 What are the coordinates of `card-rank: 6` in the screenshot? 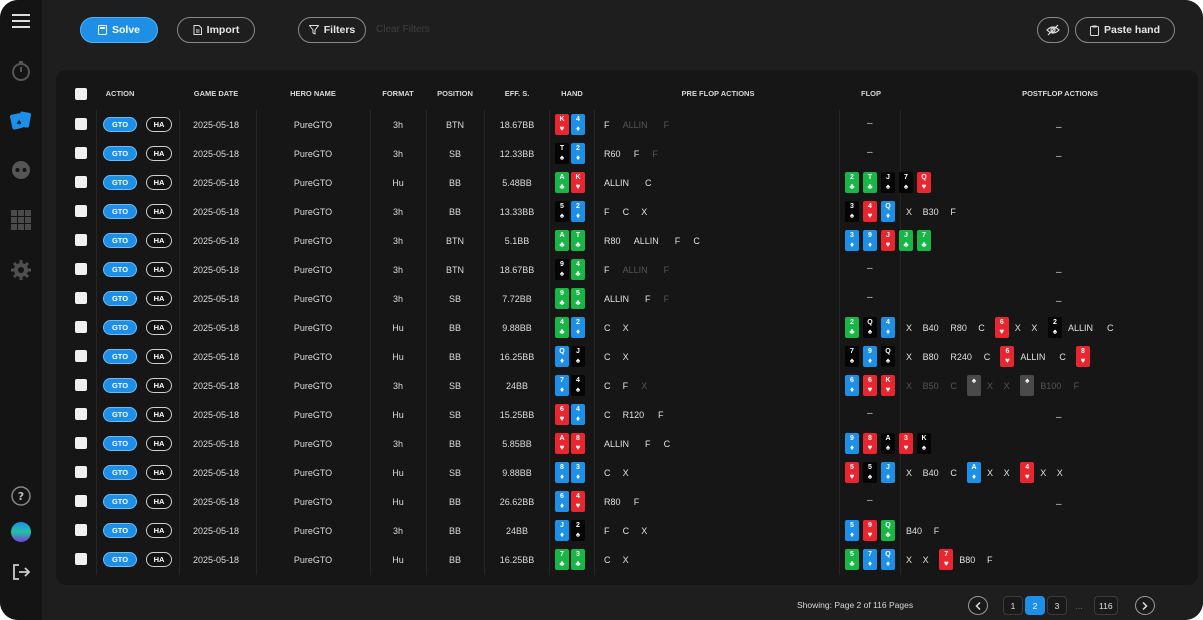 It's located at (1001, 322).